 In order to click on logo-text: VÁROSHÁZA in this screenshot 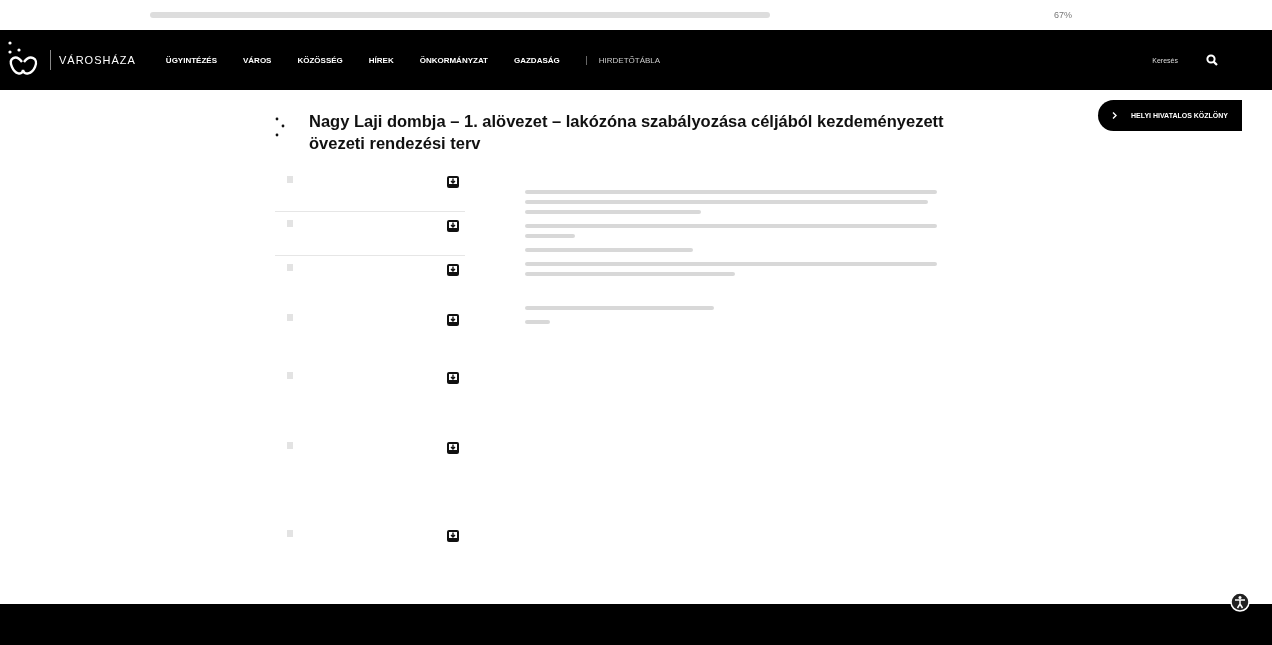, I will do `click(93, 60)`.